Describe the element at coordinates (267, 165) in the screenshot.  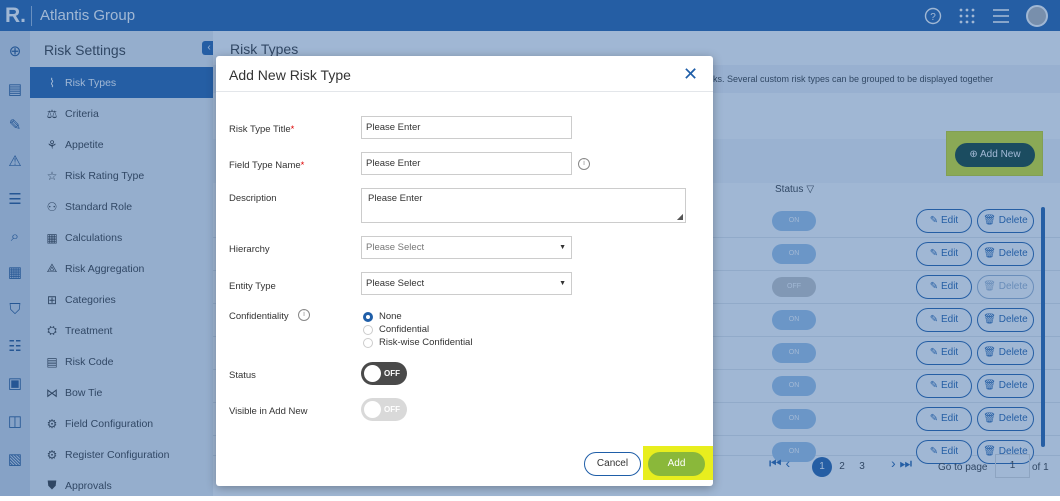
I see `field-type-name-label: Field Type Name*` at that location.